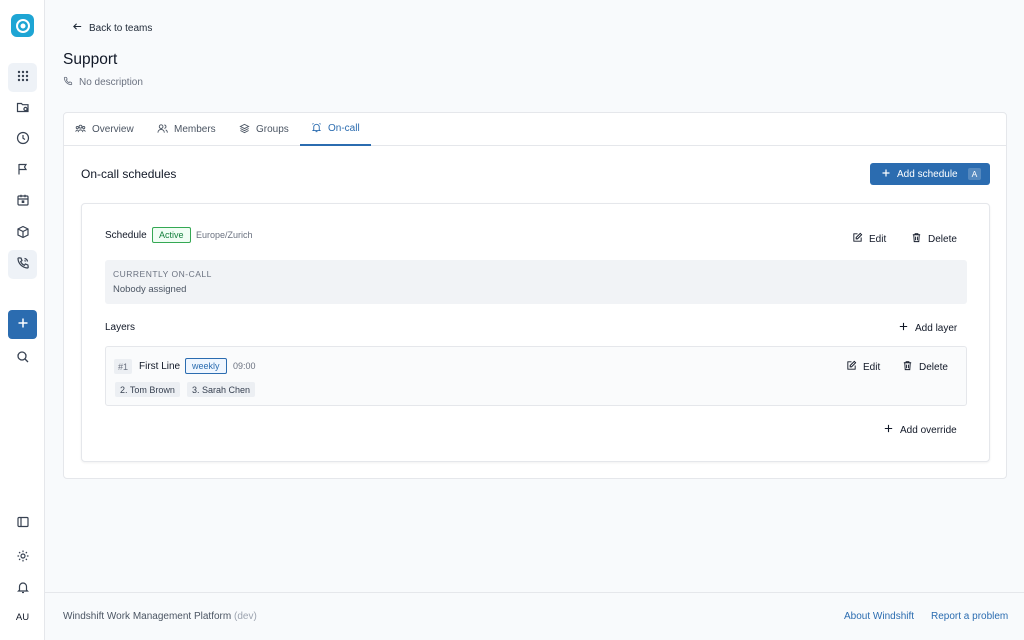  I want to click on schedule-timezone: Europe/Zurich, so click(224, 235).